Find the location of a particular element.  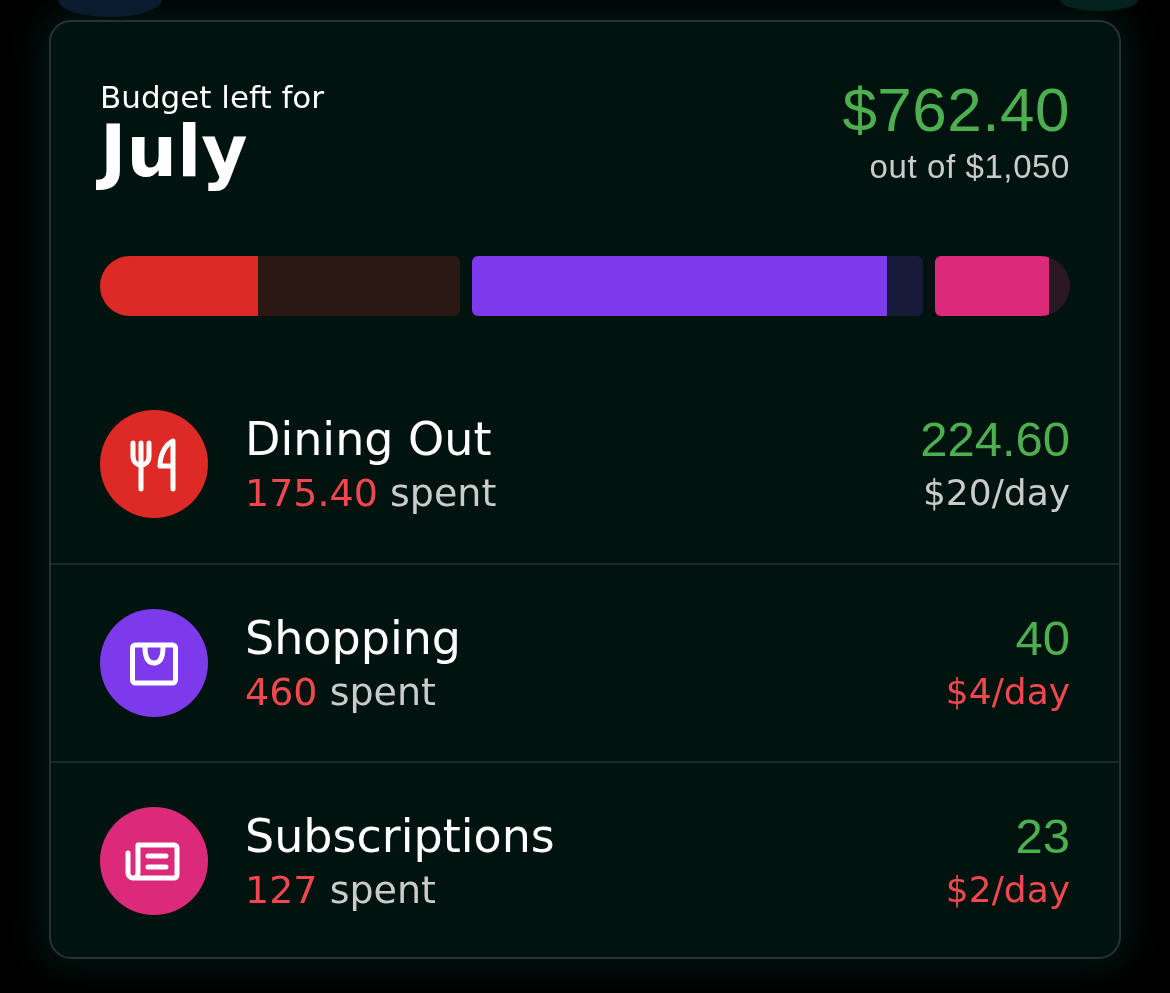

remaining-amount: 224.60 is located at coordinates (995, 439).